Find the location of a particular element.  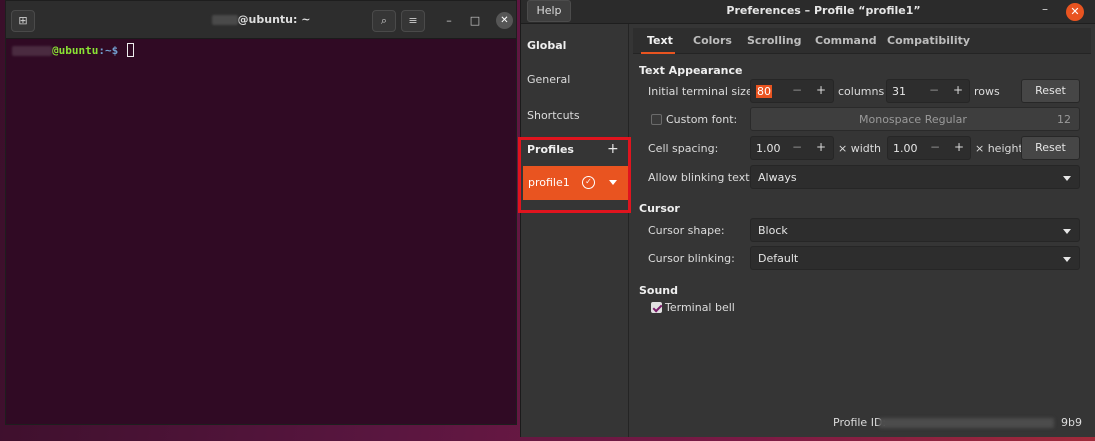

prefs-minimize-button: – is located at coordinates (1045, 9).